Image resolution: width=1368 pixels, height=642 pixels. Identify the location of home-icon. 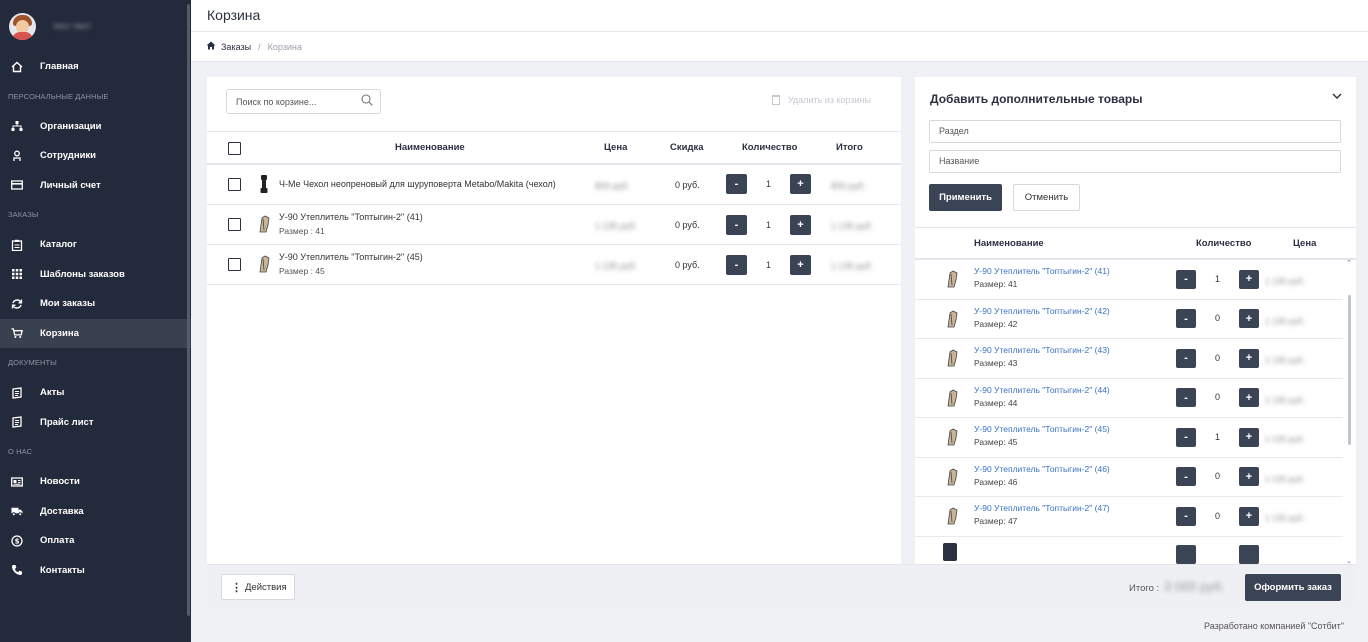
(211, 47).